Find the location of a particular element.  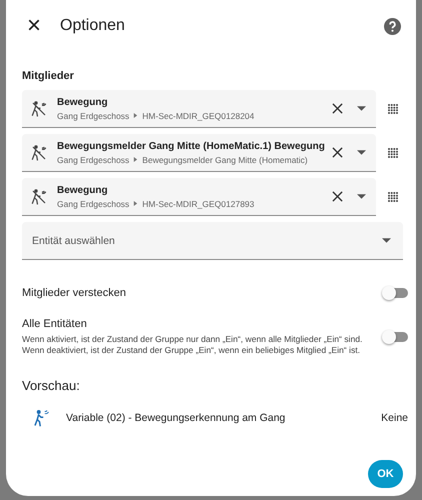

help-icon is located at coordinates (392, 26).